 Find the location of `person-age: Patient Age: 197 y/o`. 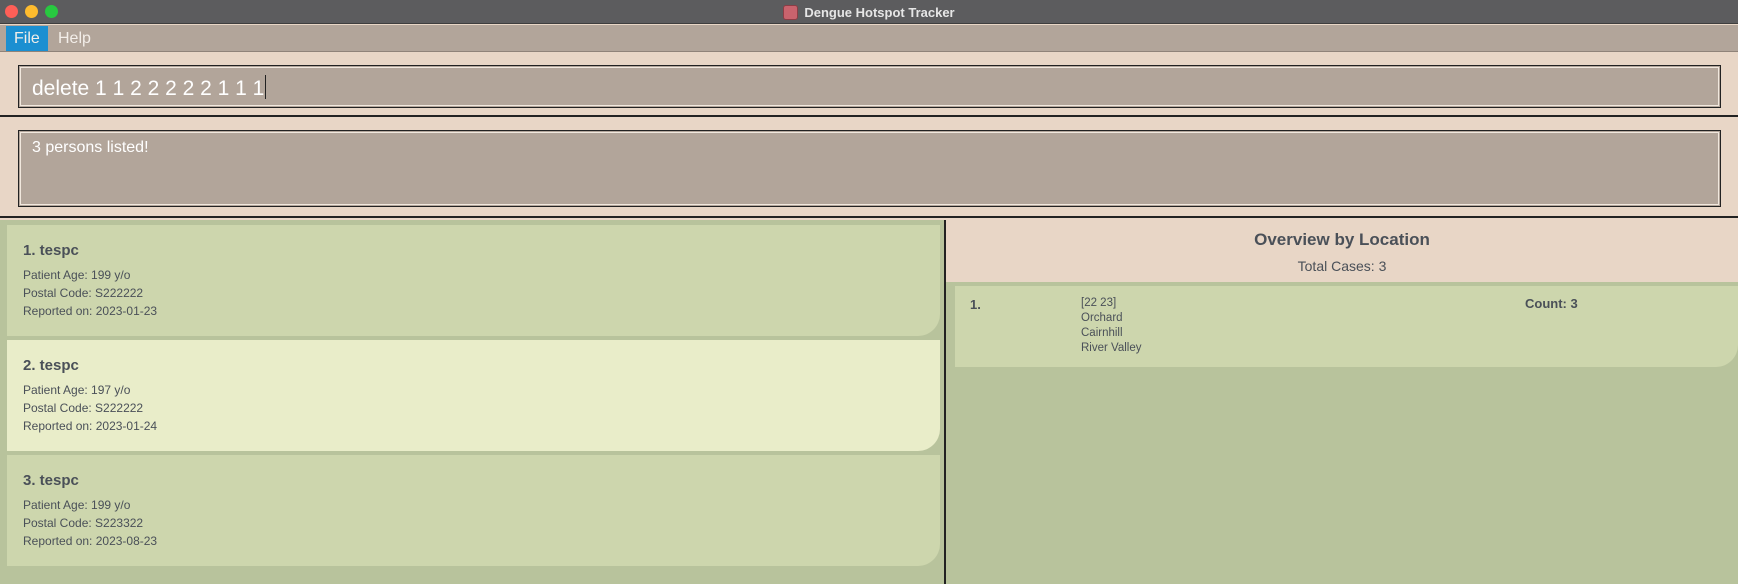

person-age: Patient Age: 197 y/o is located at coordinates (77, 390).